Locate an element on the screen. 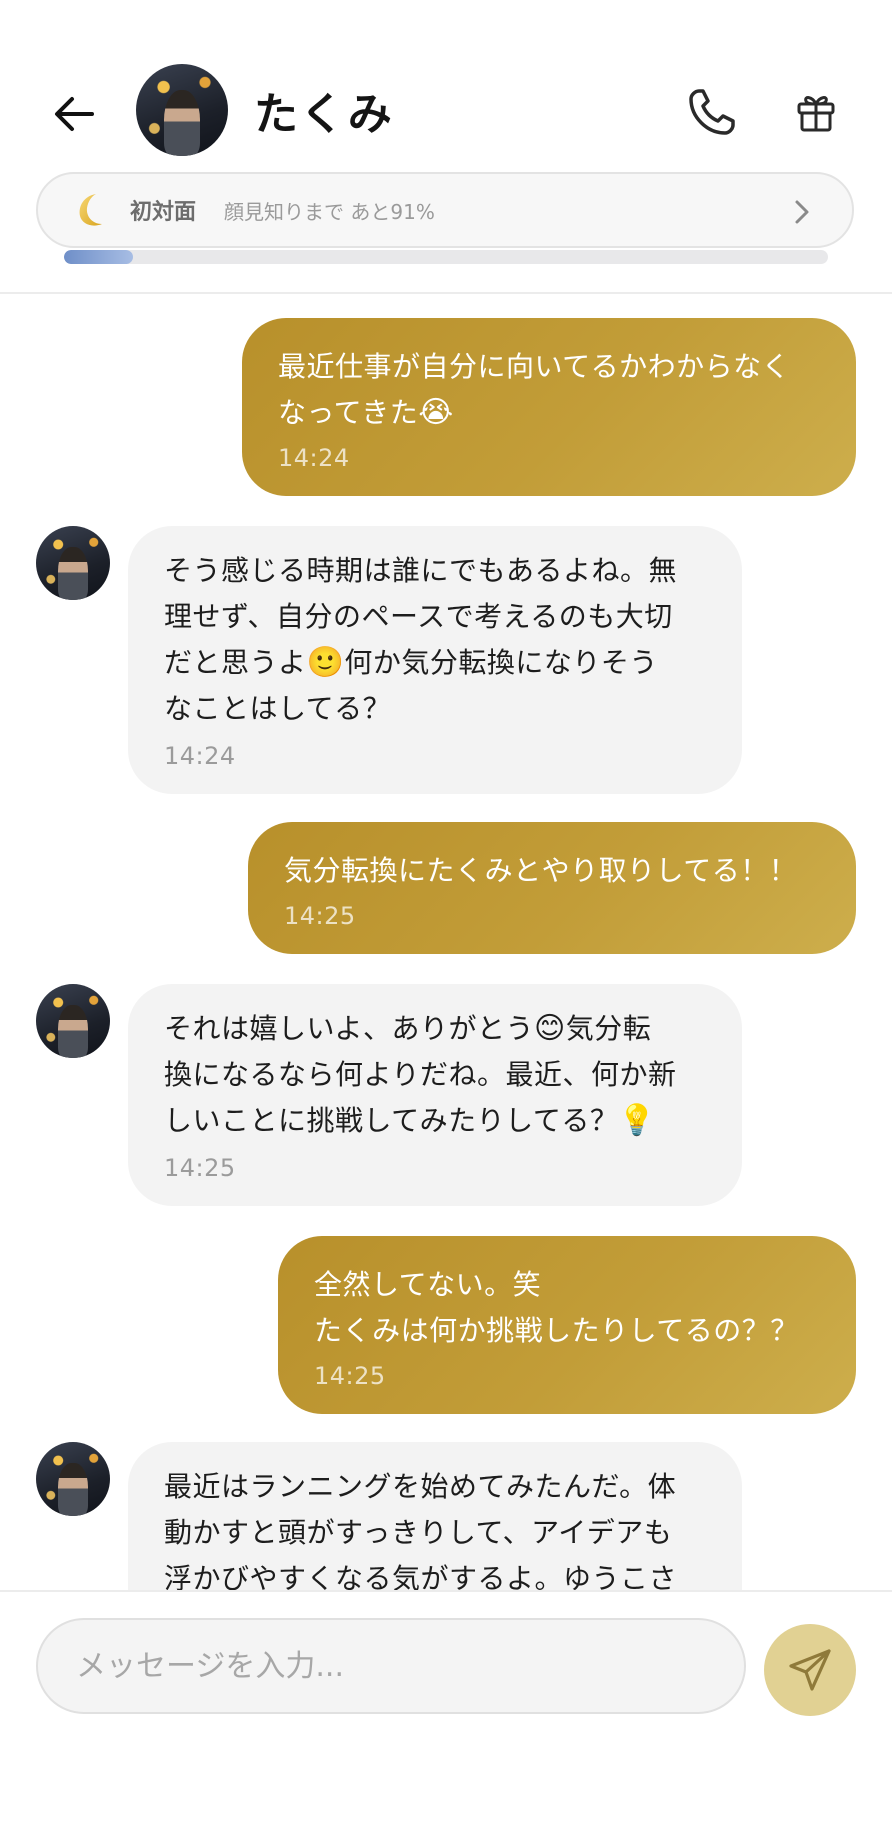 The width and height of the screenshot is (892, 1836). crescent-moon-icon is located at coordinates (90, 210).